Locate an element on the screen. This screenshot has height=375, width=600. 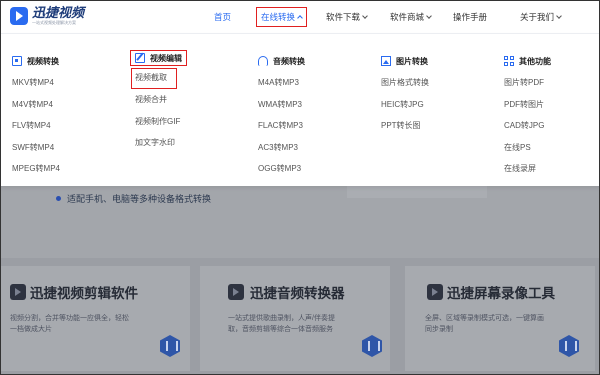
column-header: 音频转换 is located at coordinates (281, 61).